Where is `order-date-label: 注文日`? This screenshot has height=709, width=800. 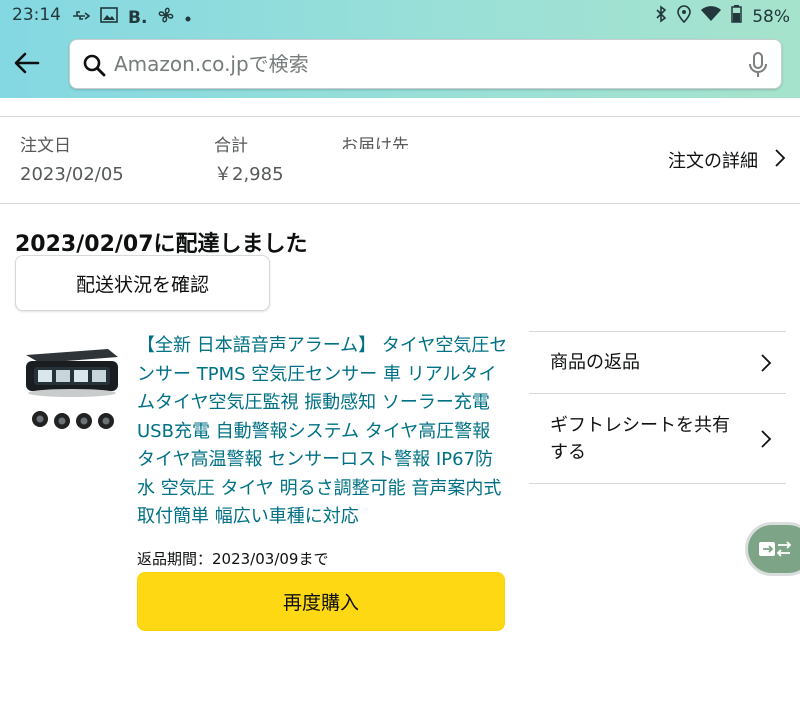 order-date-label: 注文日 is located at coordinates (45, 146).